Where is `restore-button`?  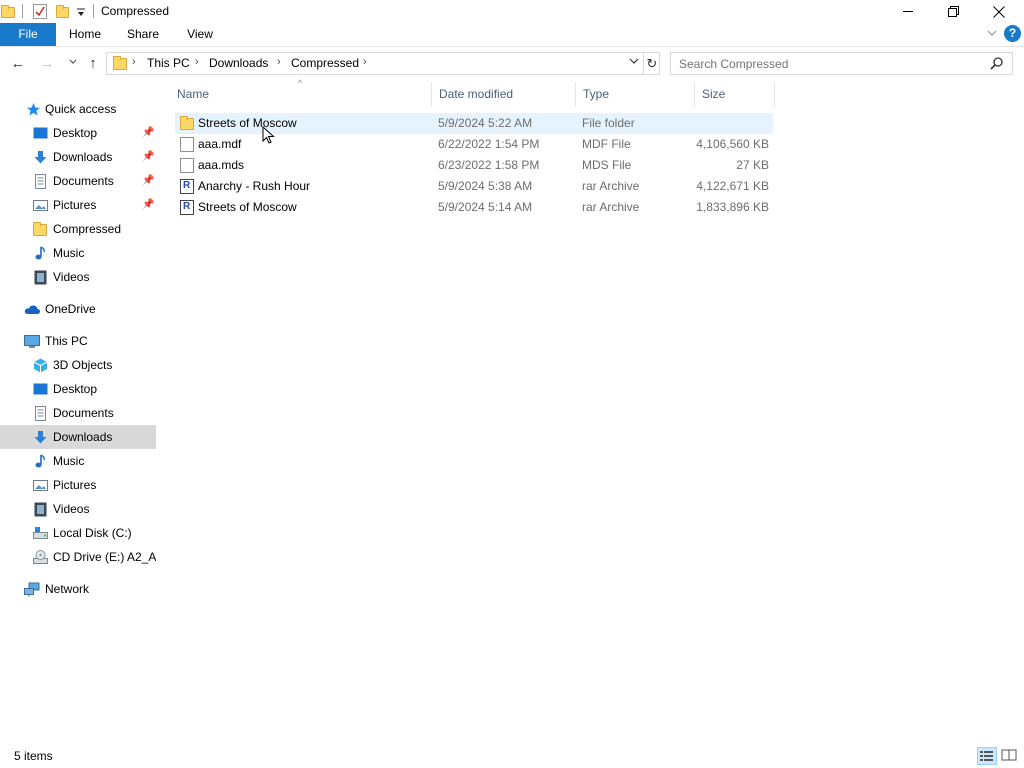 restore-button is located at coordinates (953, 11).